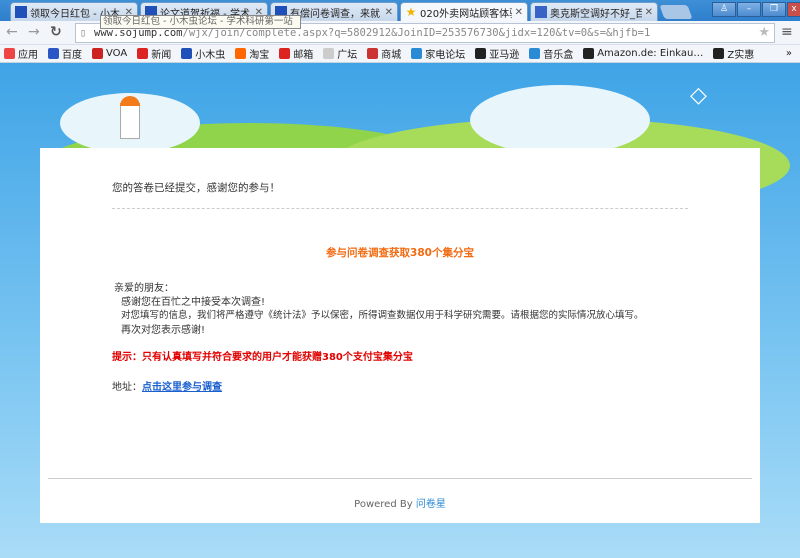  I want to click on kite-icon: ◇, so click(698, 95).